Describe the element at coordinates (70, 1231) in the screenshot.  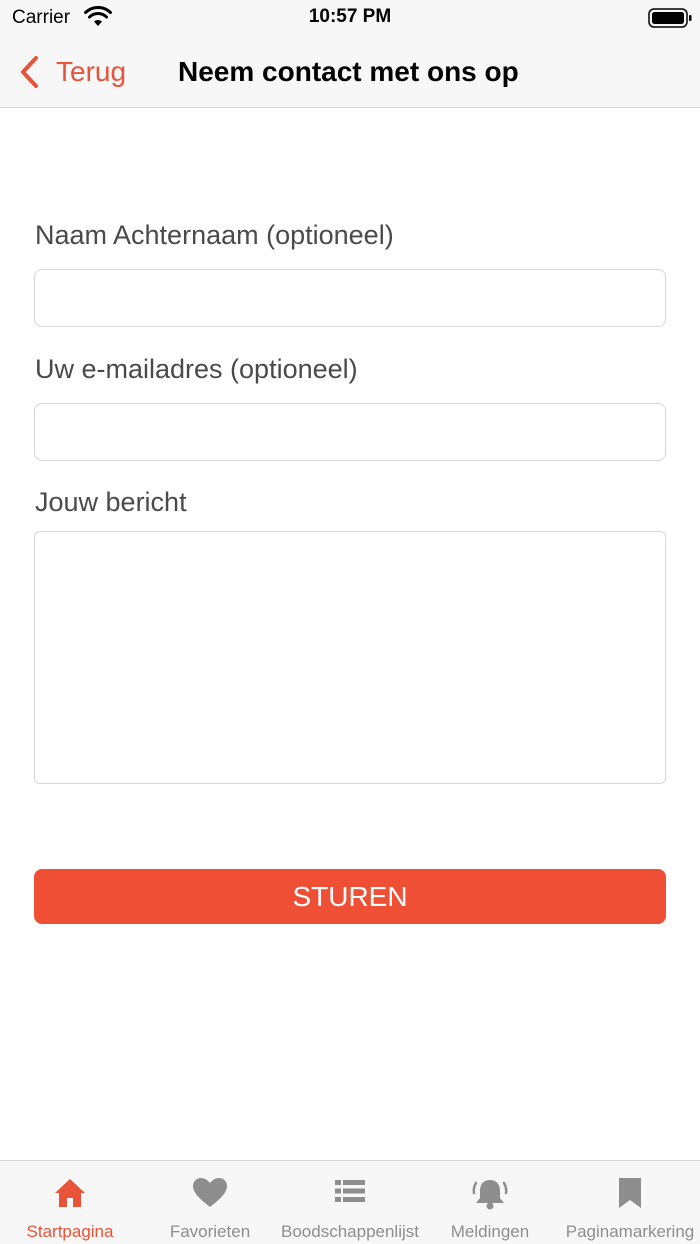
I see `tab-label: Startpagina` at that location.